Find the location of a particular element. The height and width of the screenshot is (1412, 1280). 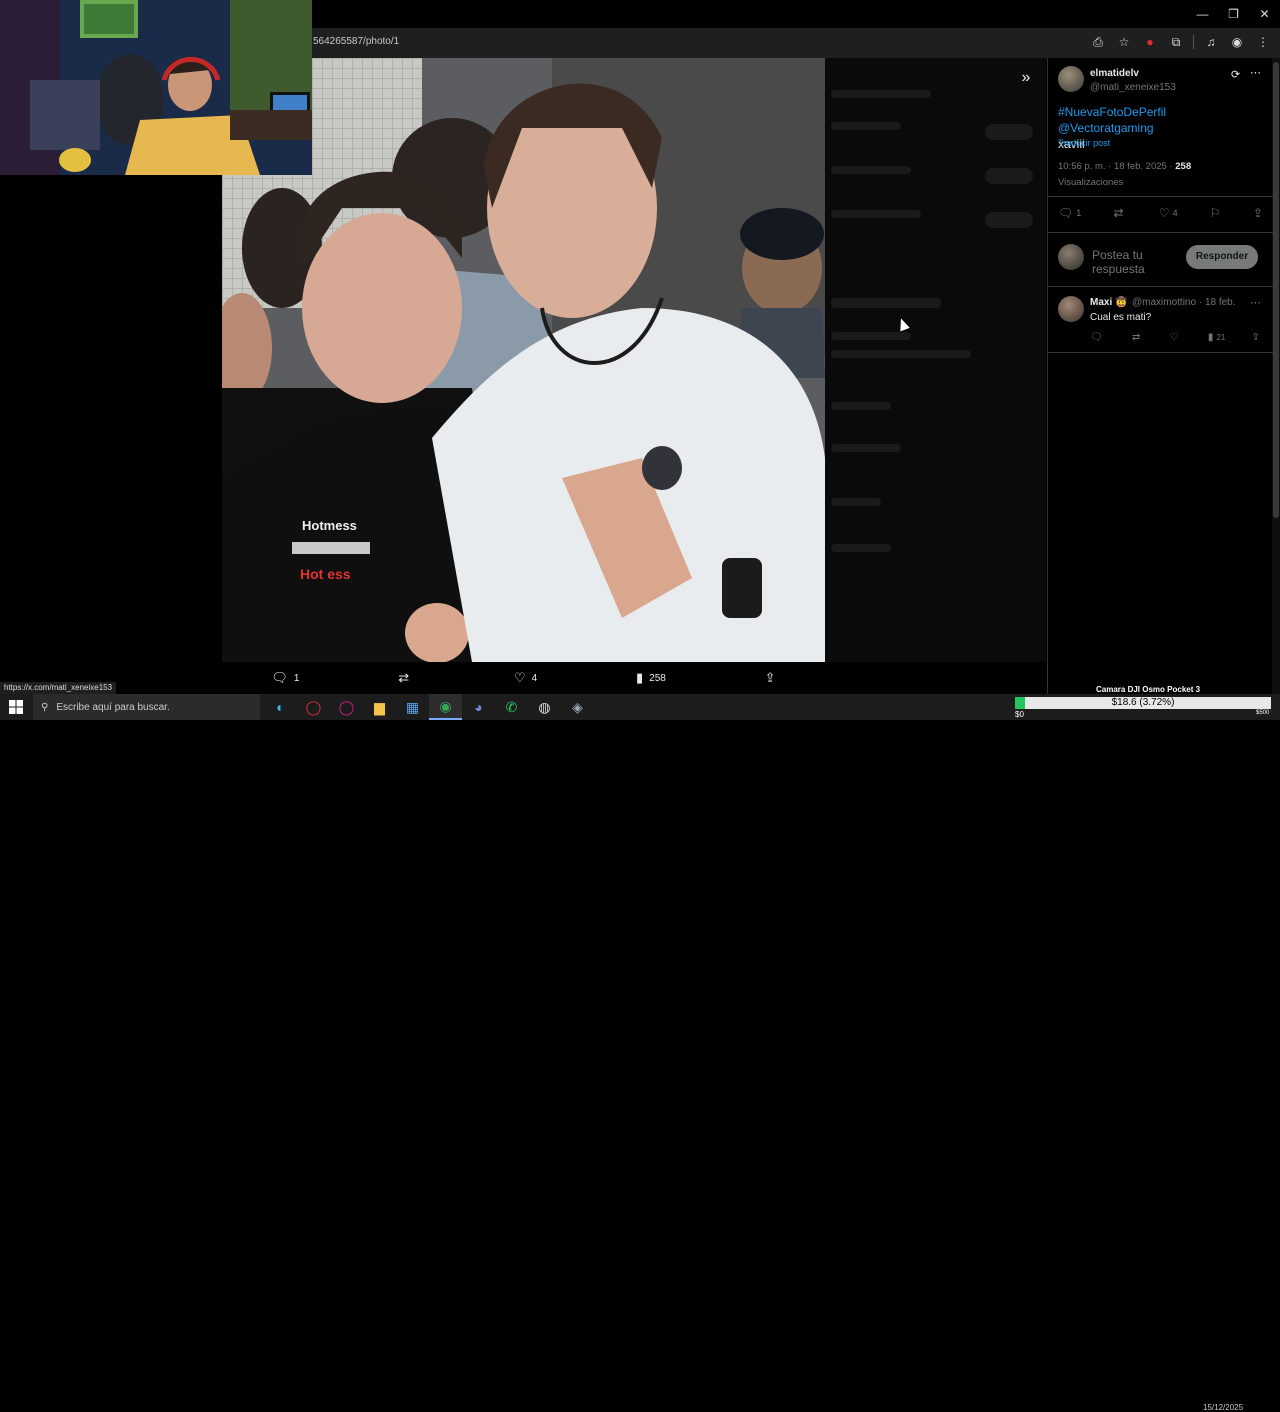

bookmark-button: ⚐ is located at coordinates (1215, 213).